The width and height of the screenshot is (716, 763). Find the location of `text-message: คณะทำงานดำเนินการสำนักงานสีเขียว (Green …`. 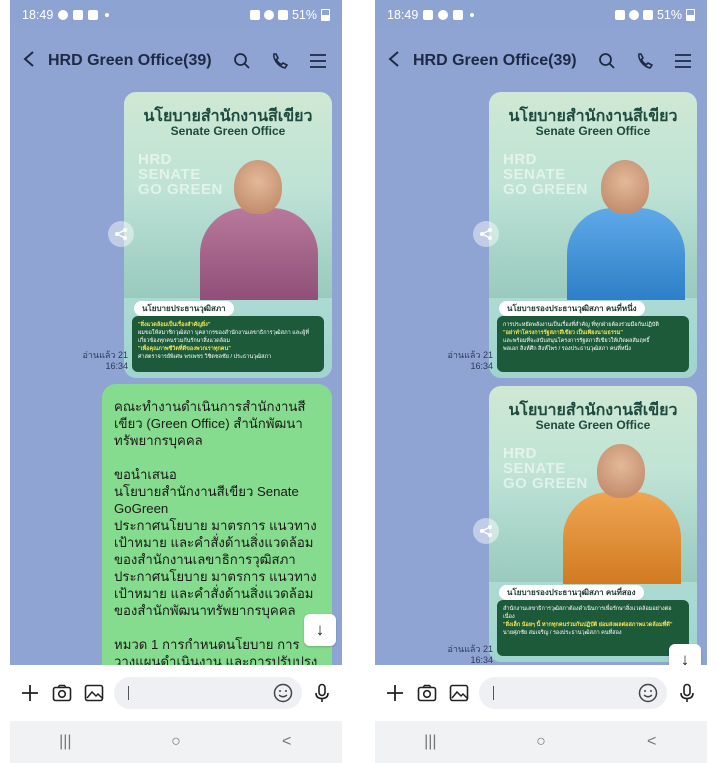

text-message: คณะทำงานดำเนินการสำนักงานสีเขียว (Green … is located at coordinates (217, 524).